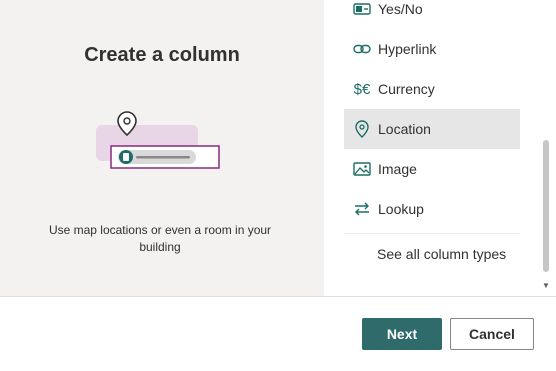  What do you see at coordinates (546, 285) in the screenshot?
I see `scroll-down-arrow-icon: ▼` at bounding box center [546, 285].